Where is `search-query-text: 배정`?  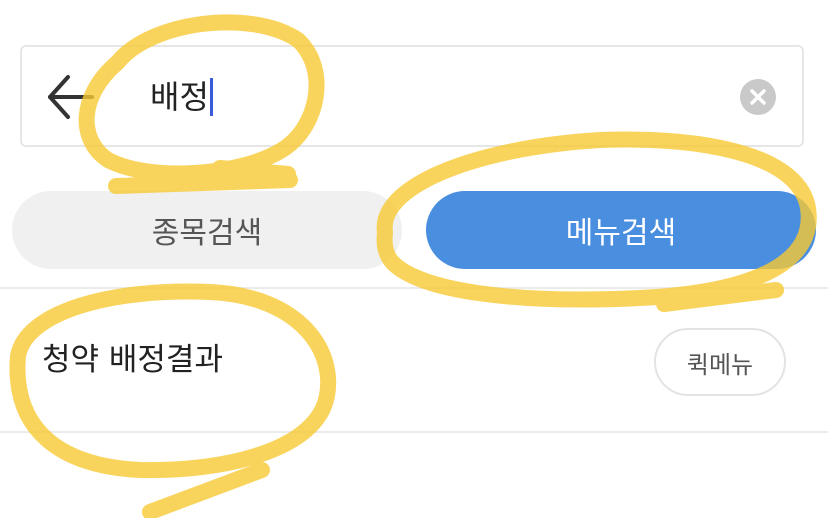
search-query-text: 배정 is located at coordinates (179, 97).